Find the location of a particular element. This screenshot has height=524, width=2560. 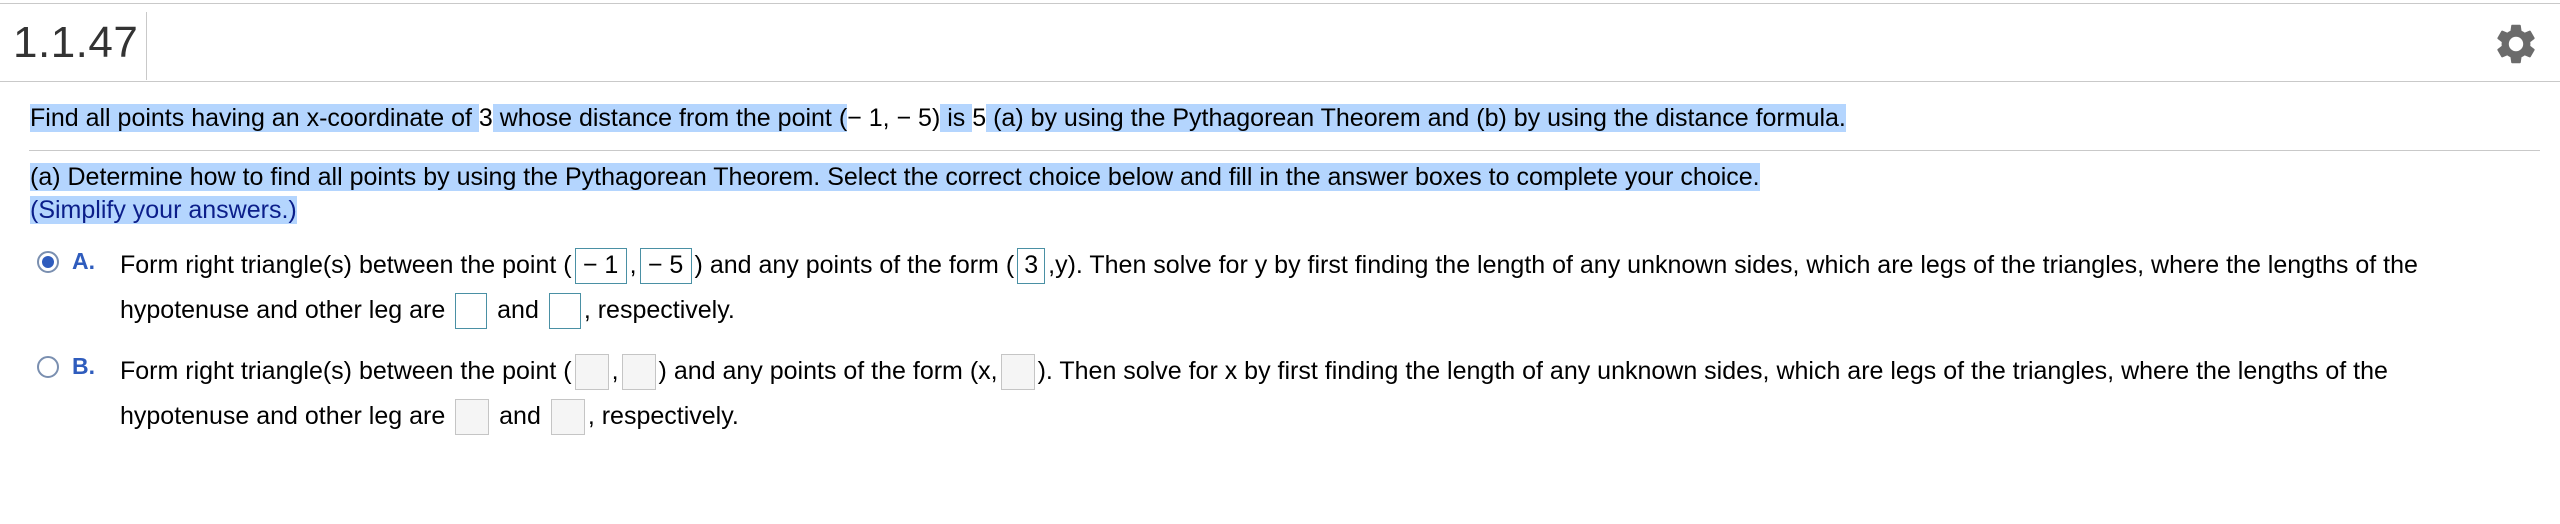

question-number: 1.1.47 is located at coordinates (76, 42).